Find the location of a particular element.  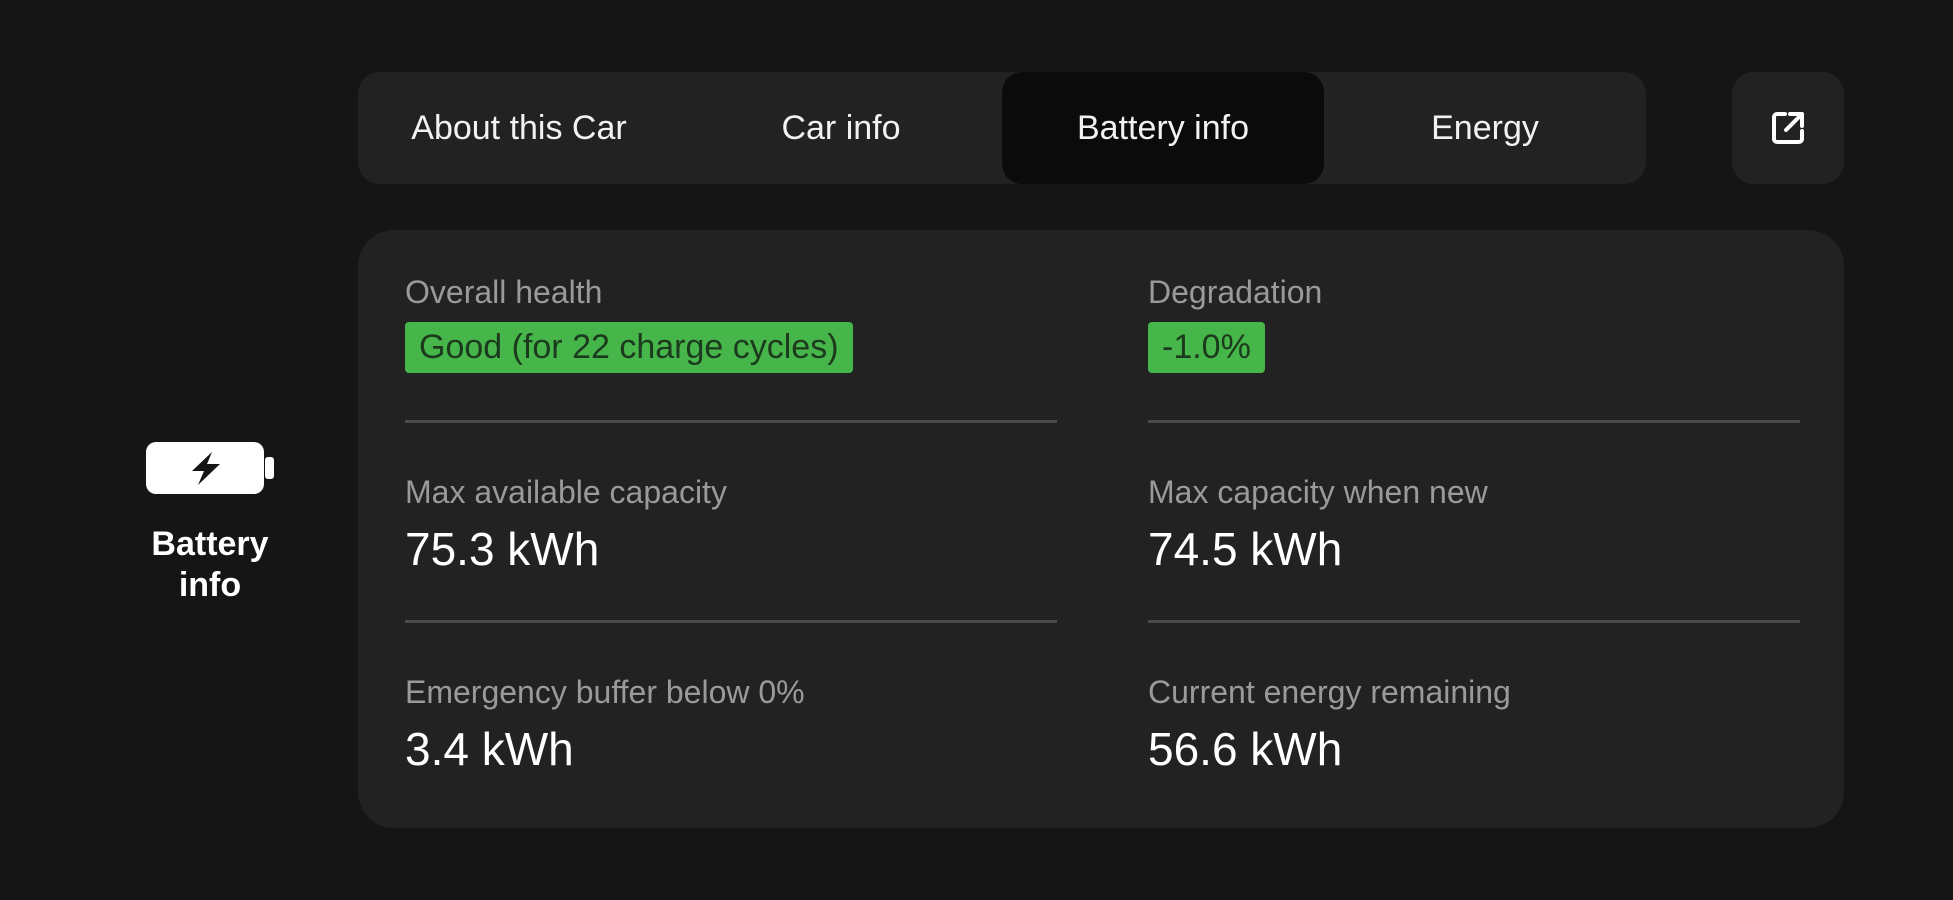

tab-energy: Energy is located at coordinates (1485, 128).